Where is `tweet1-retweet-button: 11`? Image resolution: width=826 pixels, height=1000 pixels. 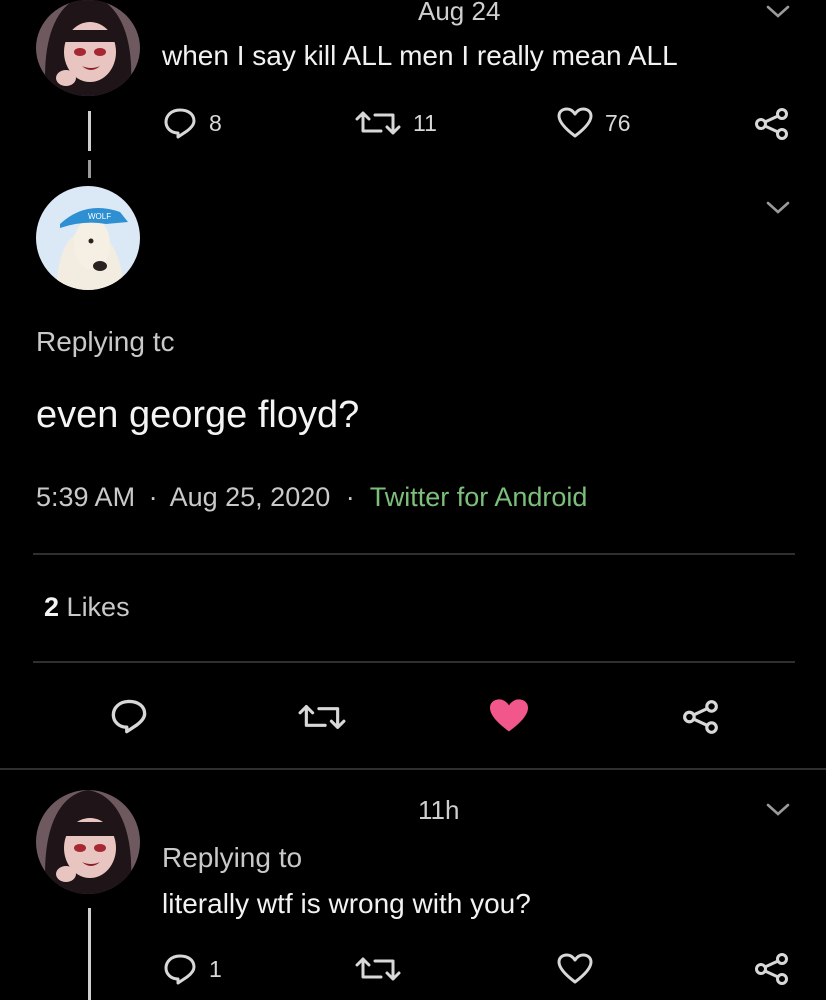
tweet1-retweet-button: 11 is located at coordinates (396, 123).